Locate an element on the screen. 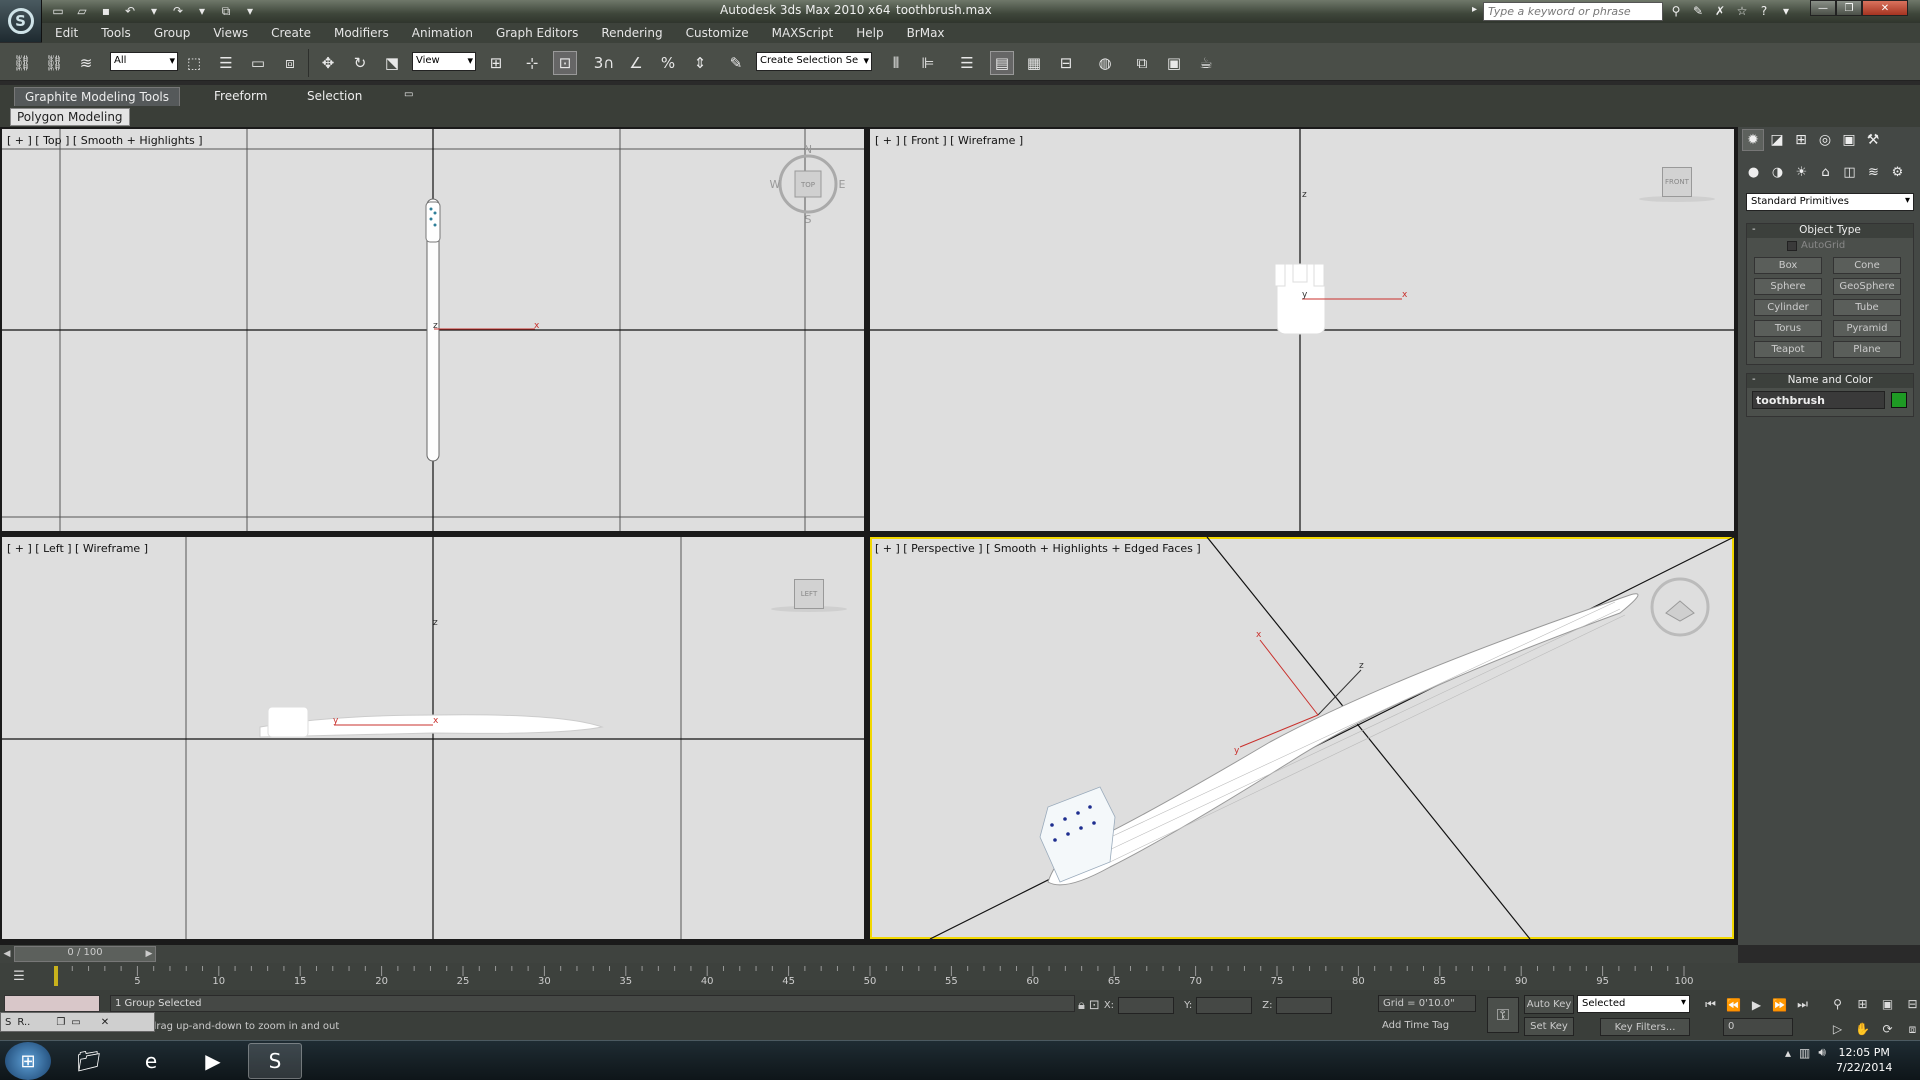 This screenshot has height=1080, width=1920. menu-edit: Edit is located at coordinates (65, 33).